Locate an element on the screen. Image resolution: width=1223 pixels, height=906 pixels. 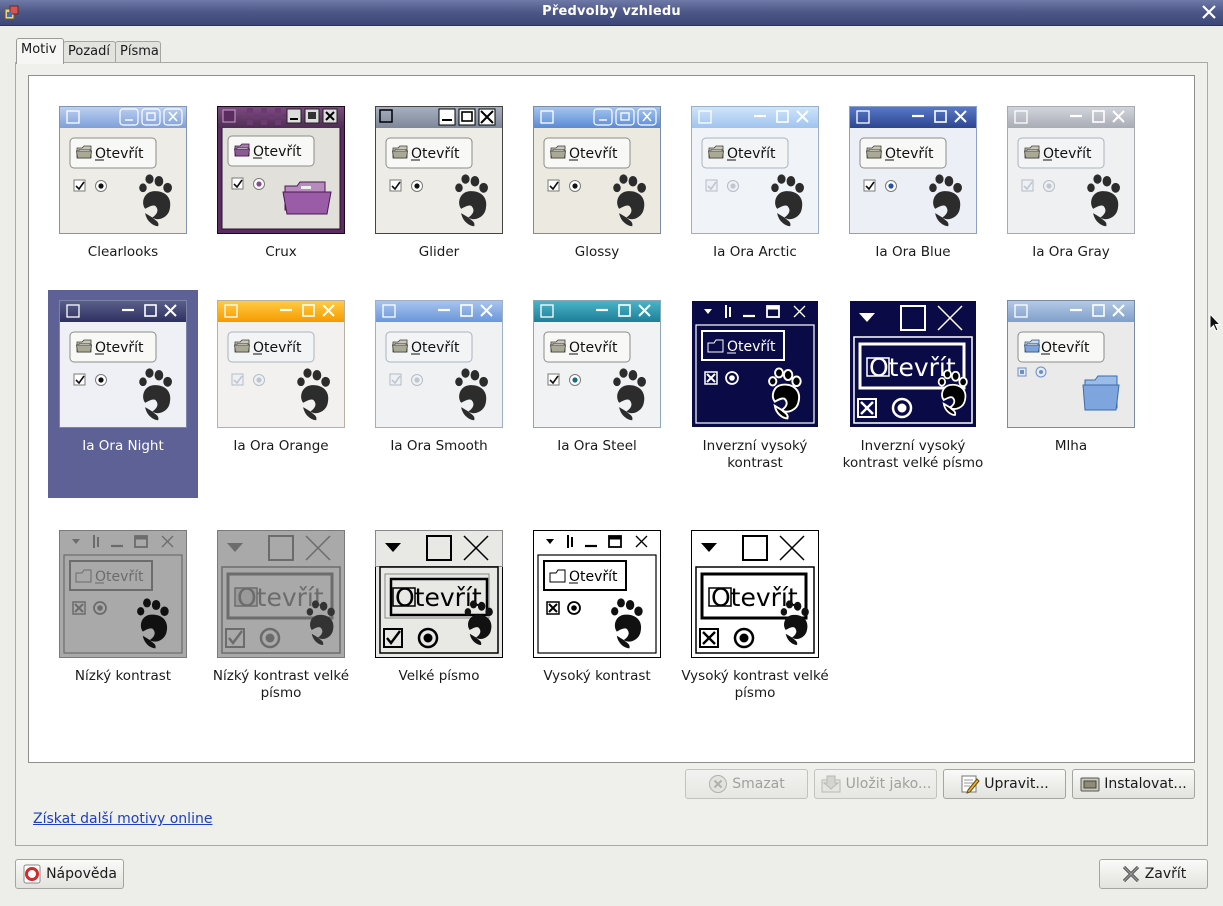
close-label: Zavřít is located at coordinates (1165, 874).